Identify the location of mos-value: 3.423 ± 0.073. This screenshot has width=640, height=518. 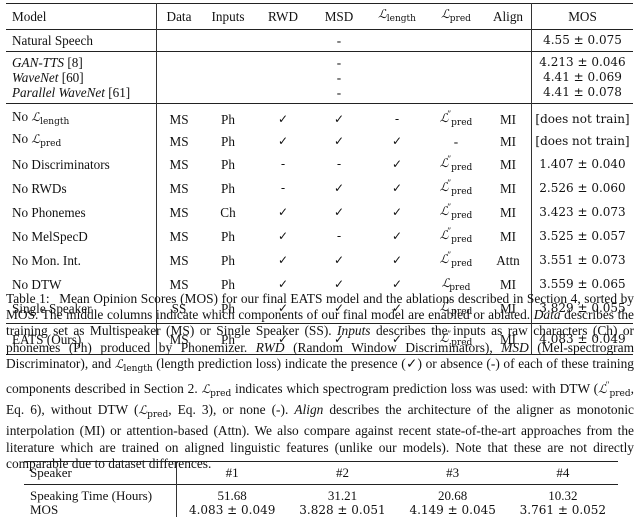
(582, 212).